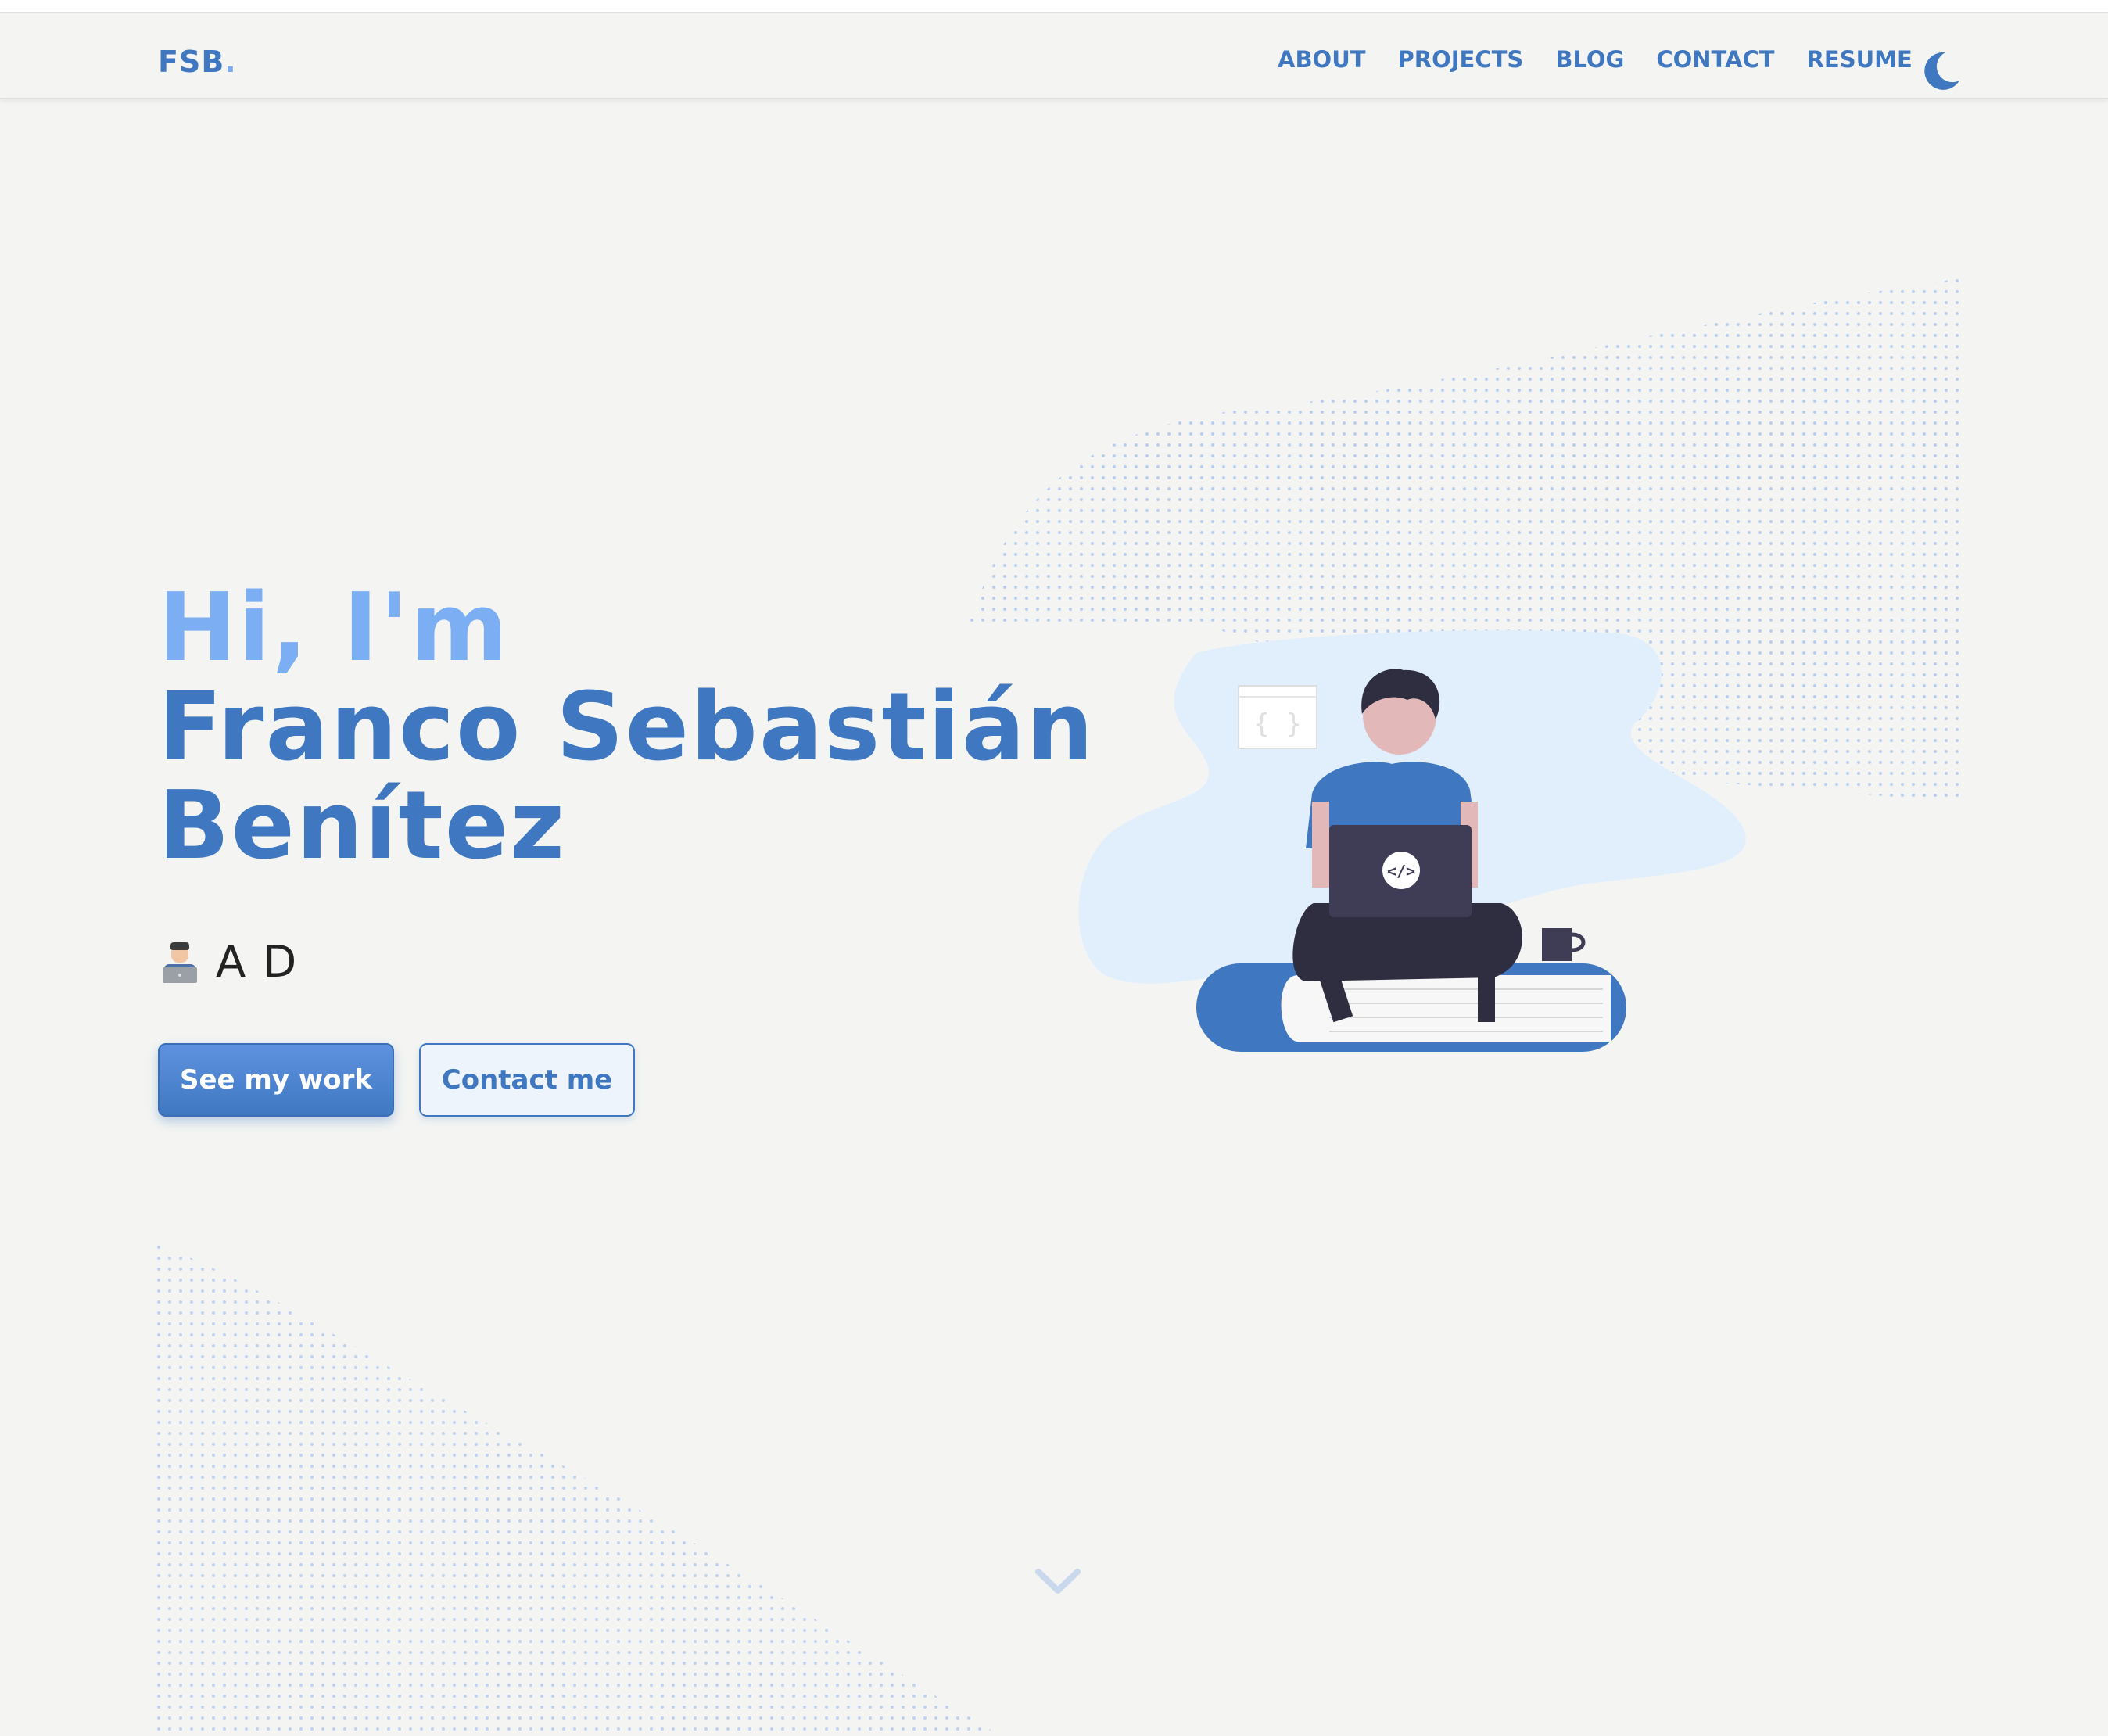 The height and width of the screenshot is (1736, 2108). What do you see at coordinates (527, 1080) in the screenshot?
I see `contact-me-button: Contact me` at bounding box center [527, 1080].